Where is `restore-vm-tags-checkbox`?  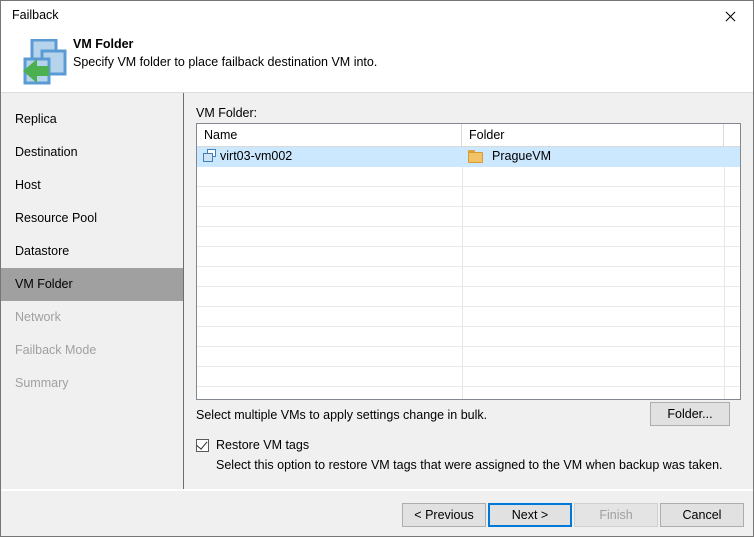 restore-vm-tags-checkbox is located at coordinates (202, 445).